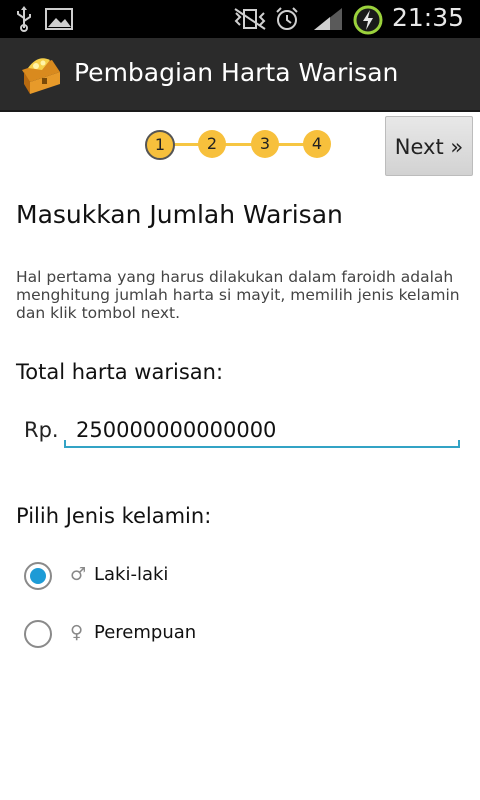 This screenshot has width=480, height=800. Describe the element at coordinates (78, 574) in the screenshot. I see `male-symbol-icon: ♂` at that location.